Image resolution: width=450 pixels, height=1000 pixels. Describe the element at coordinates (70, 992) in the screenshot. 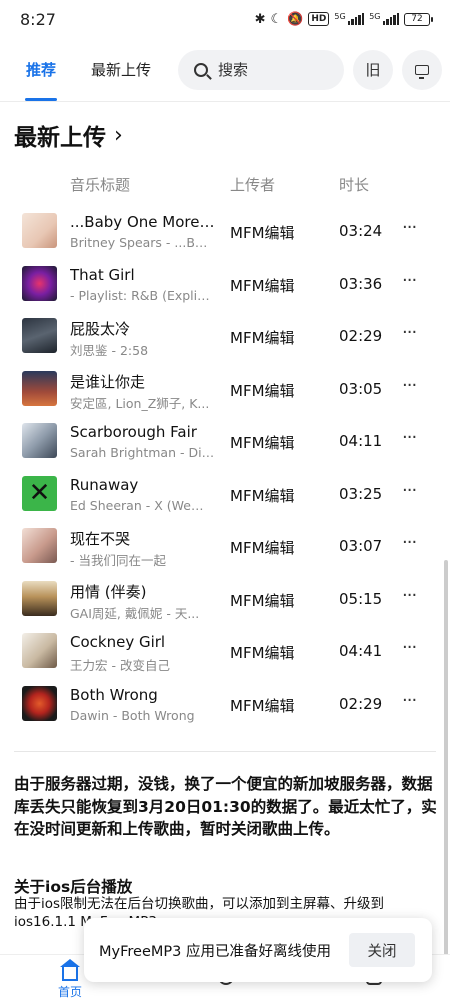

I see `nav-home-label: 首页` at that location.